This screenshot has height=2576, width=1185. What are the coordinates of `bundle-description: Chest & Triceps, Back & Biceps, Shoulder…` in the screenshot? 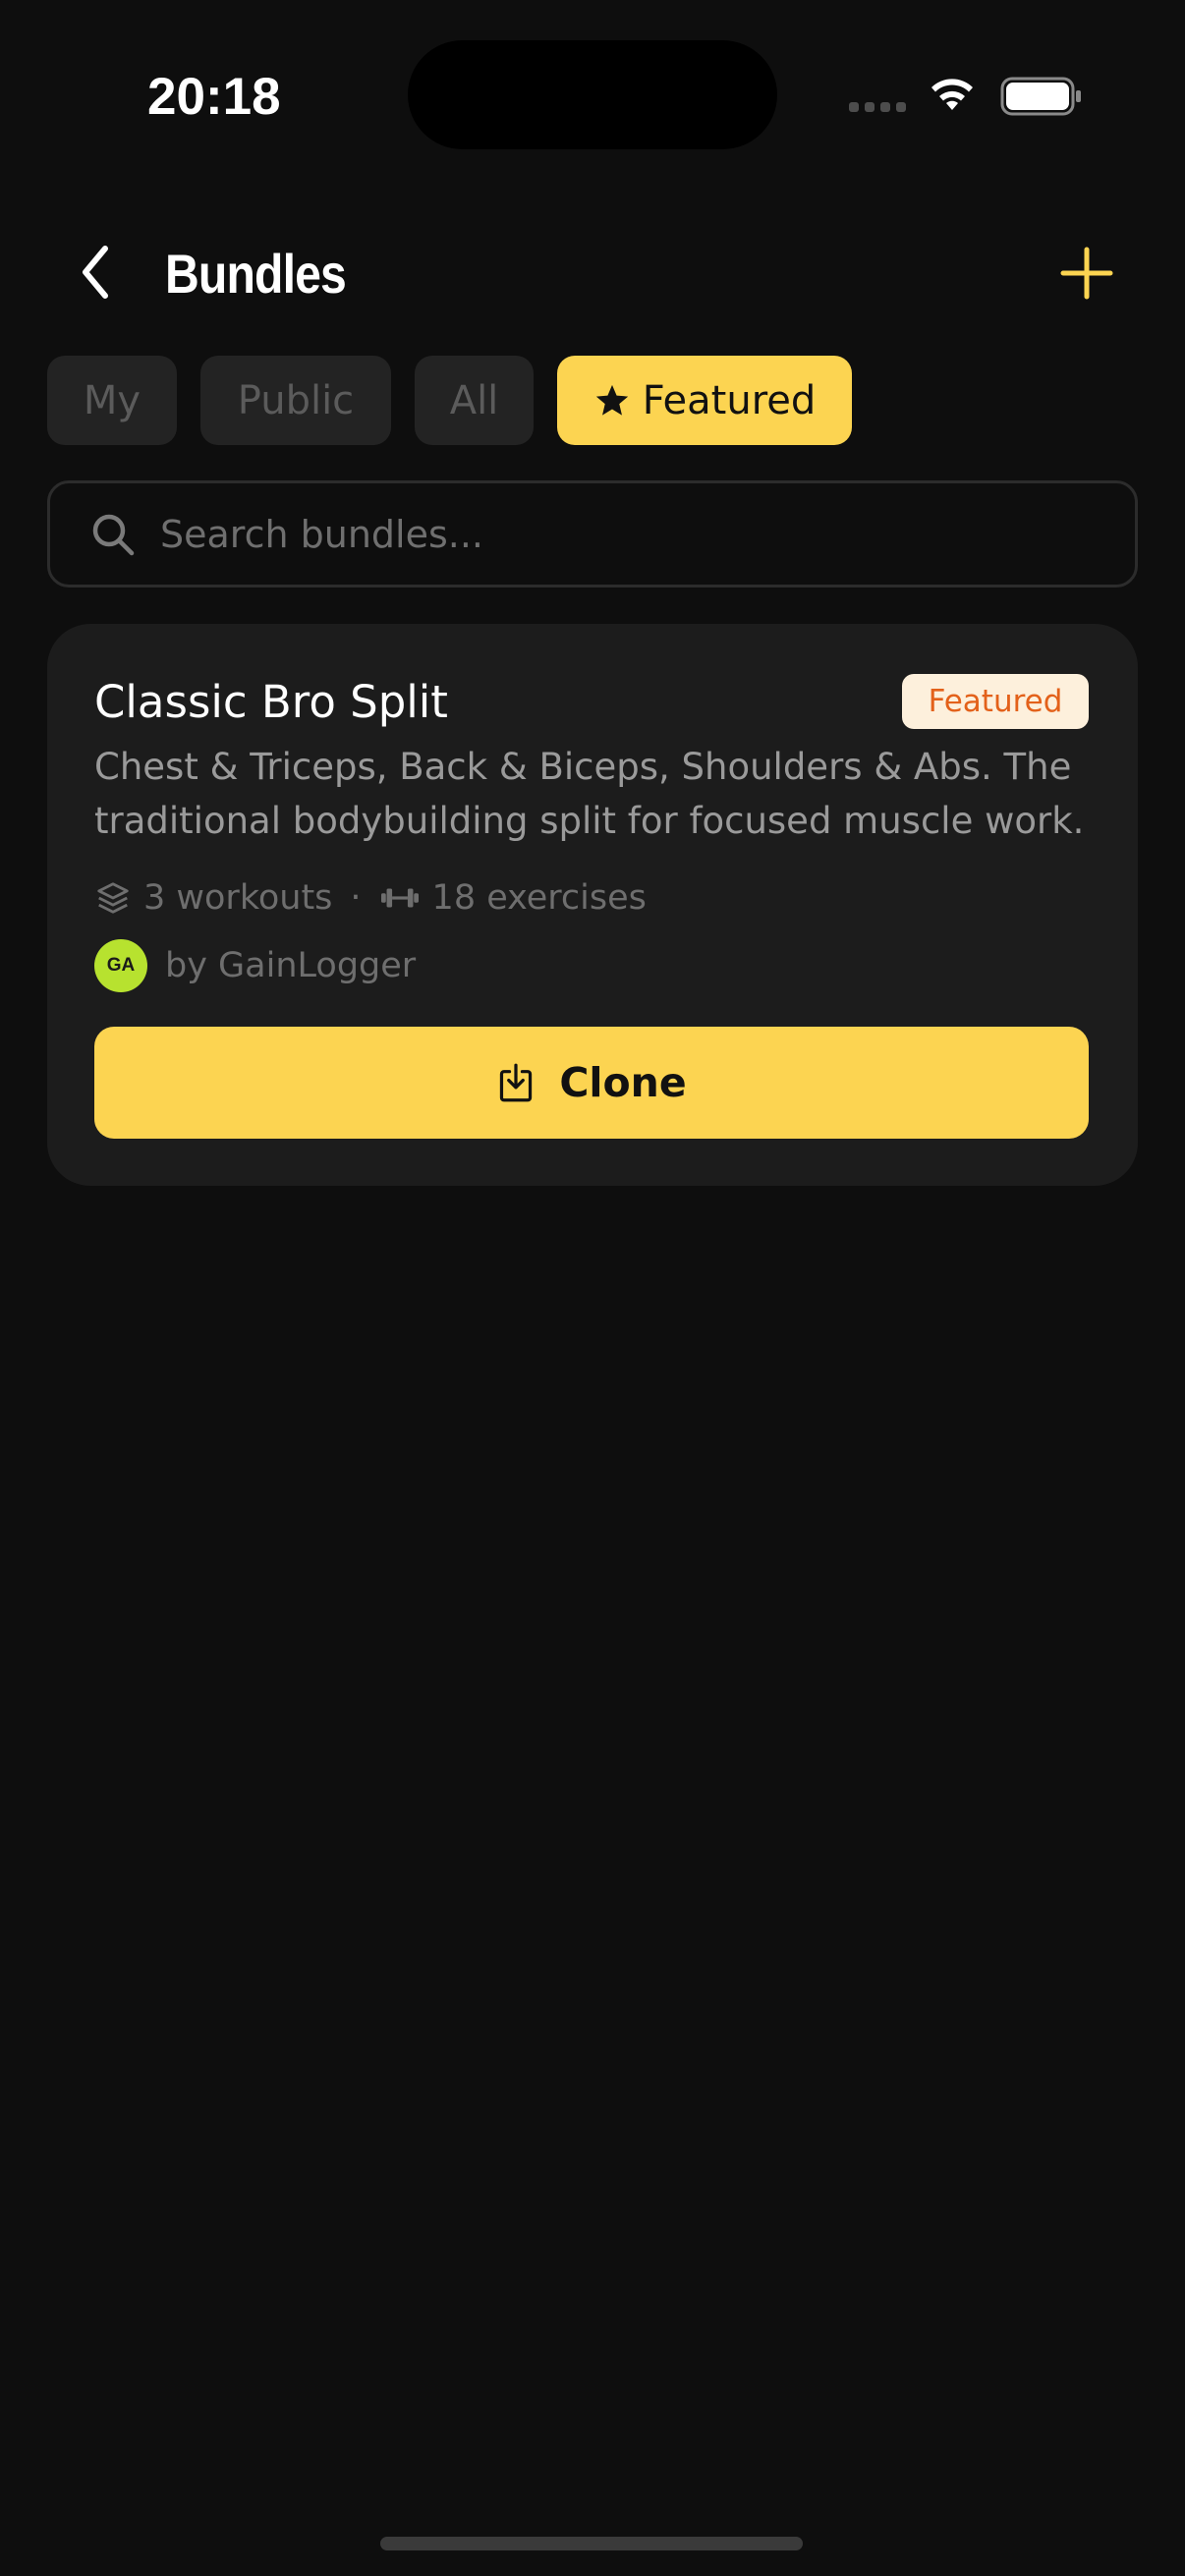 It's located at (590, 794).